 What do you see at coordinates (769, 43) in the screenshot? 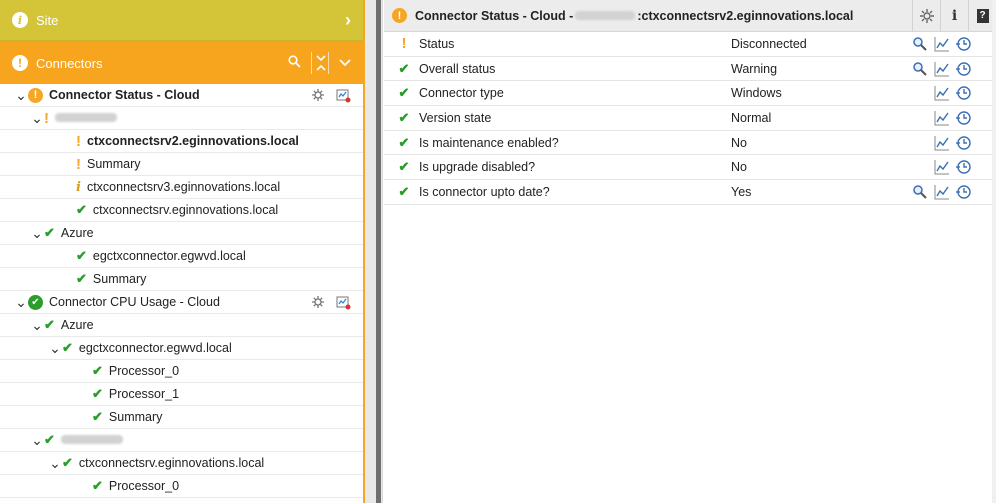
I see `measure-value: Disconnected` at bounding box center [769, 43].